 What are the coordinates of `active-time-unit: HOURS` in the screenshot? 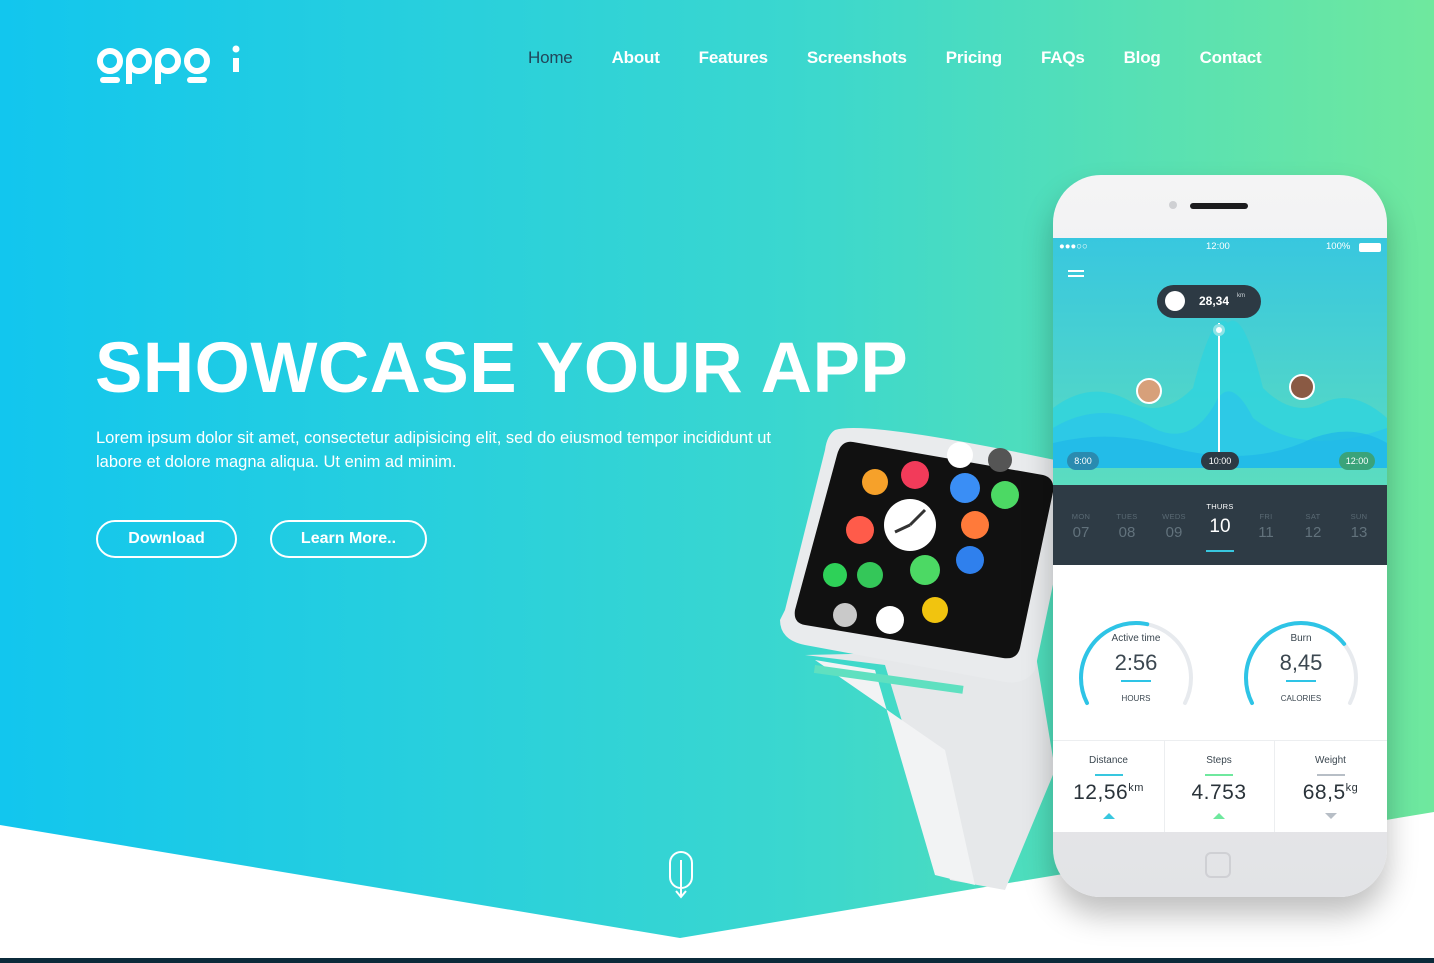 It's located at (1136, 698).